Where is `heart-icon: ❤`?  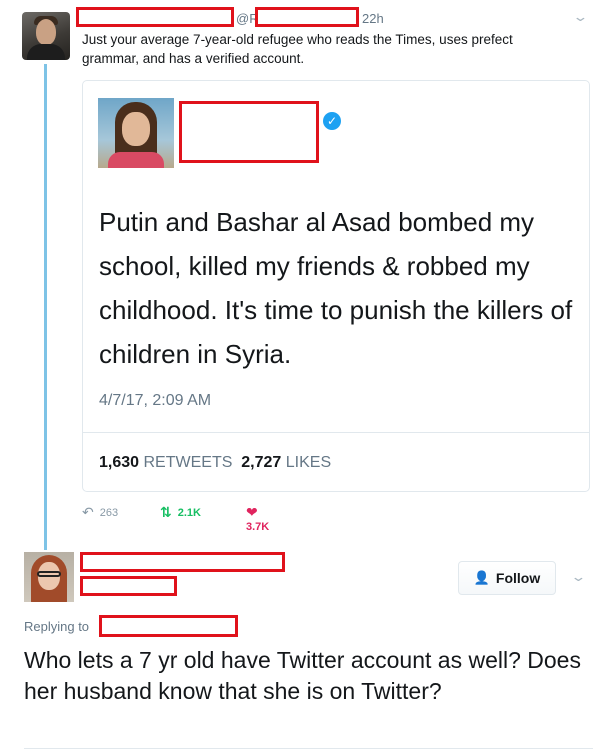 heart-icon: ❤ is located at coordinates (252, 512).